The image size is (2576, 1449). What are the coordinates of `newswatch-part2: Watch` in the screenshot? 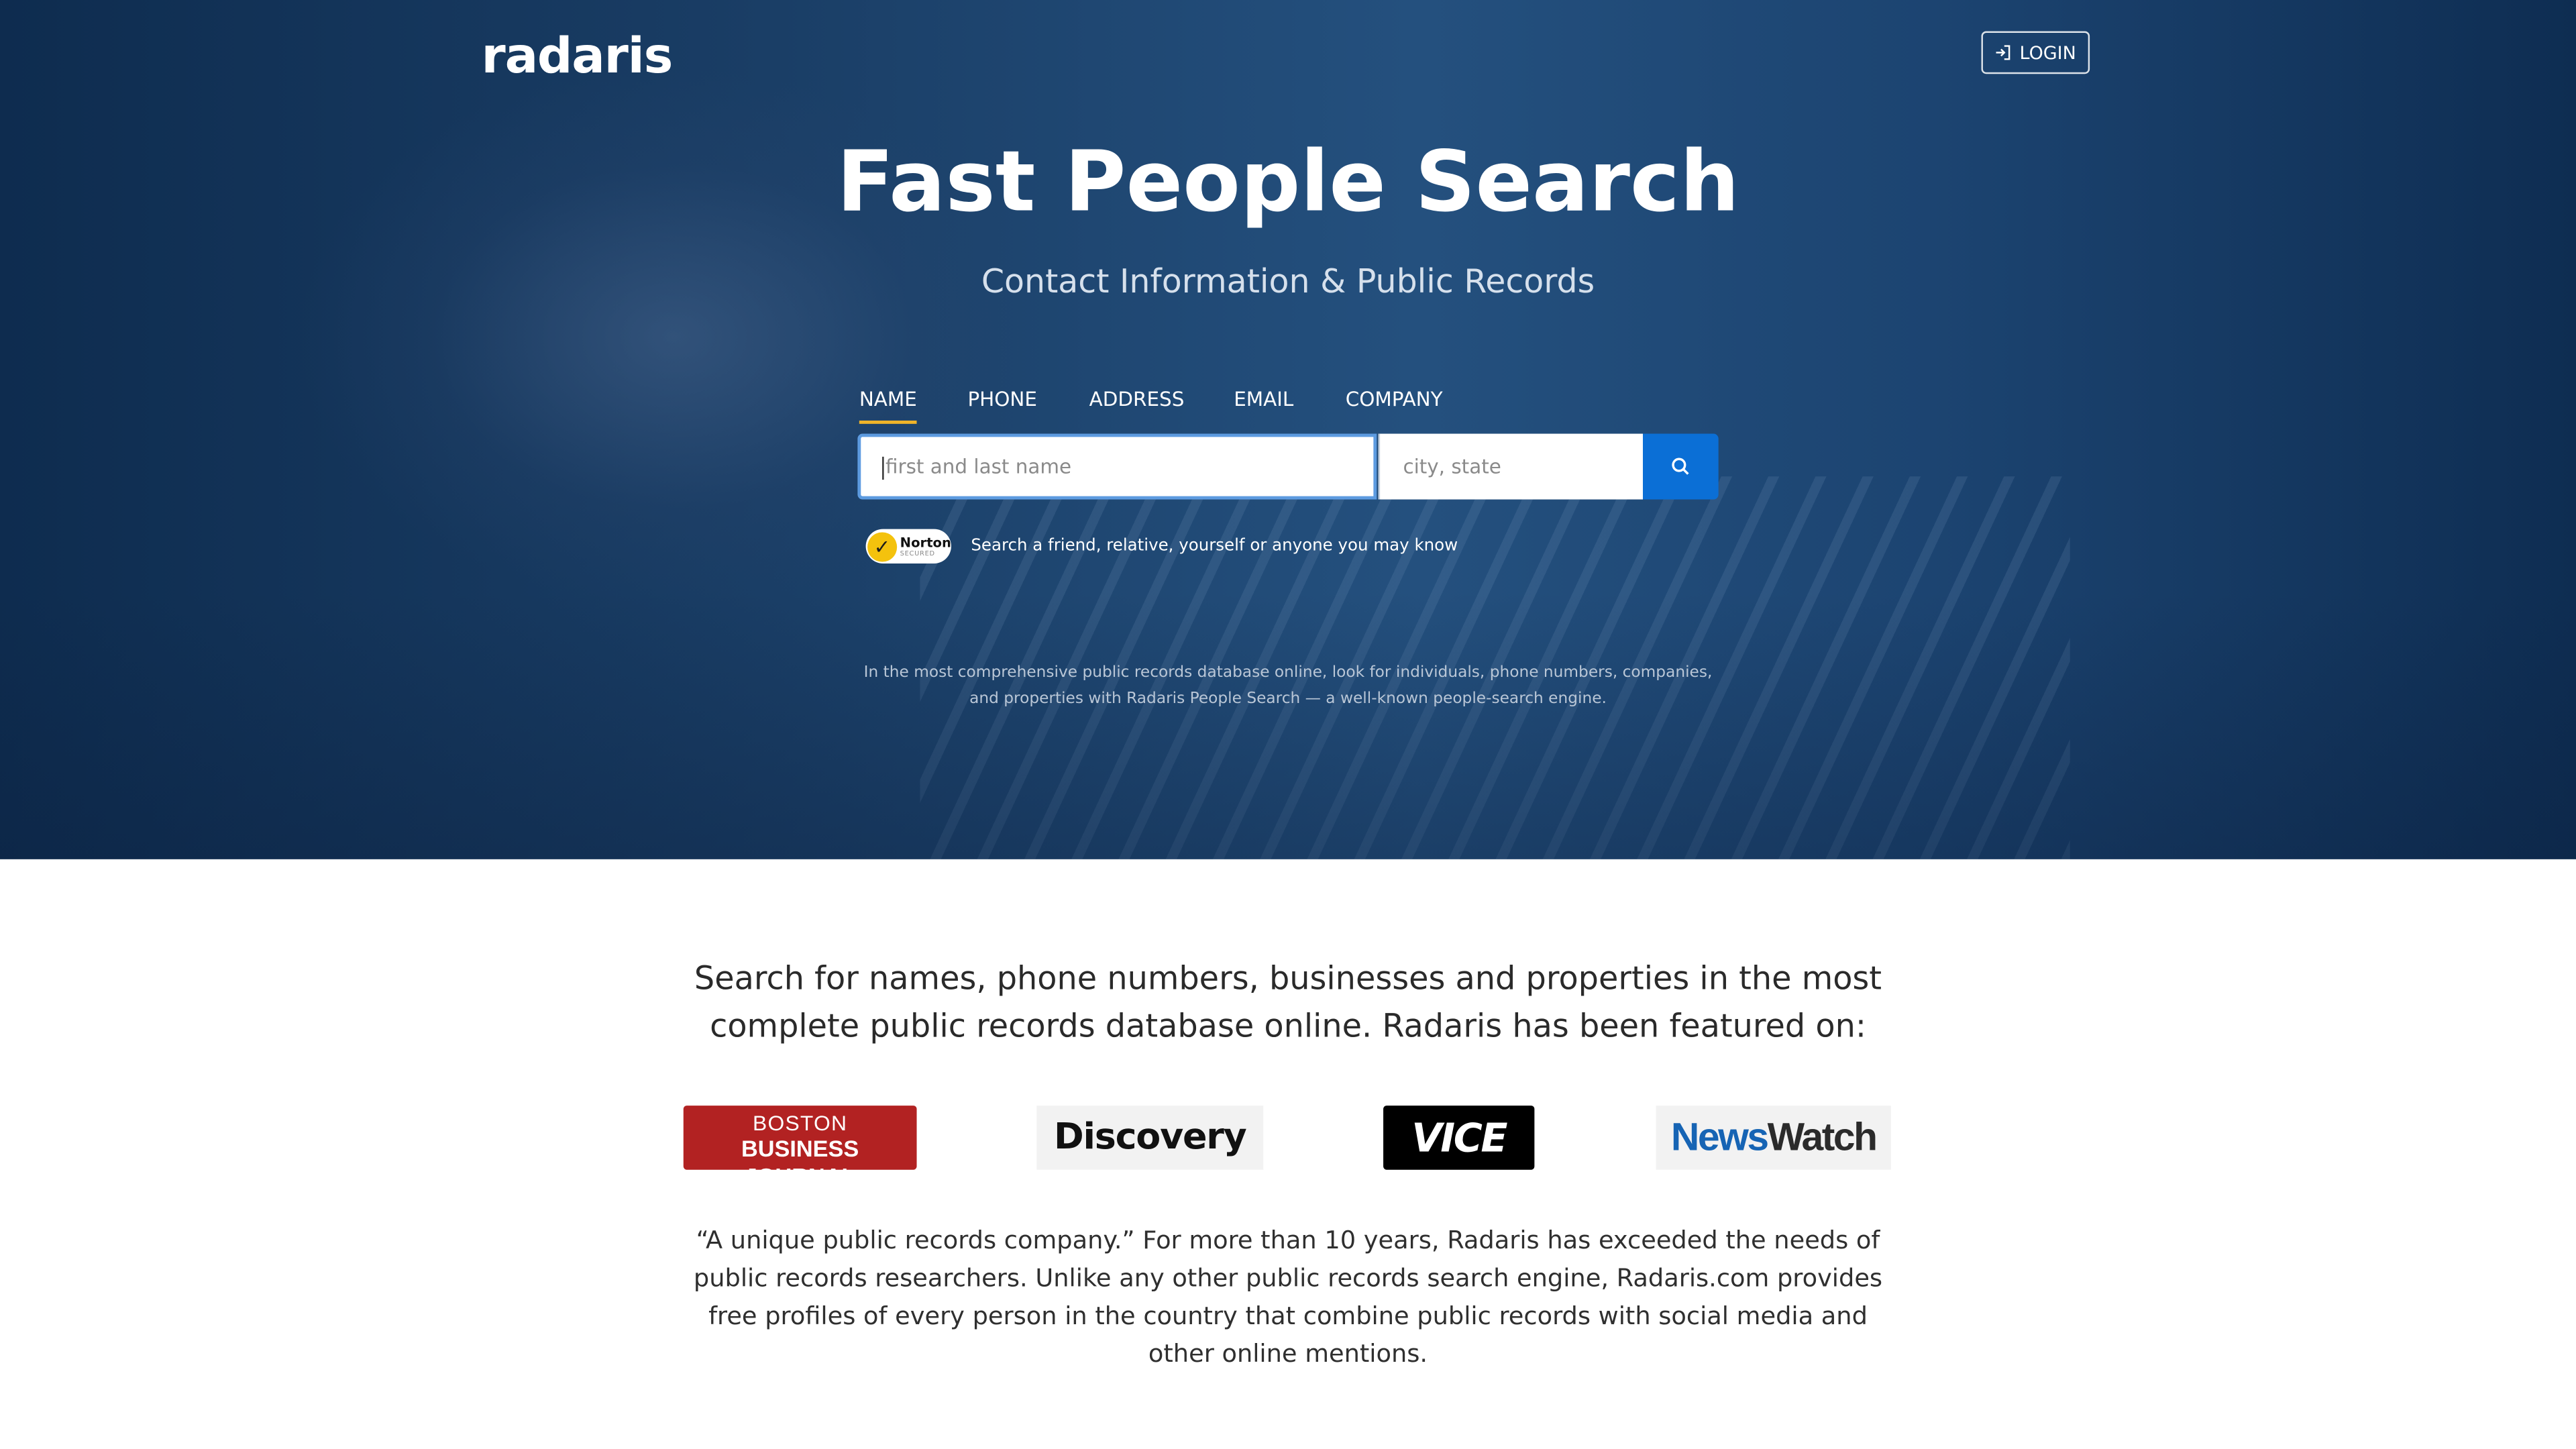 It's located at (1822, 1136).